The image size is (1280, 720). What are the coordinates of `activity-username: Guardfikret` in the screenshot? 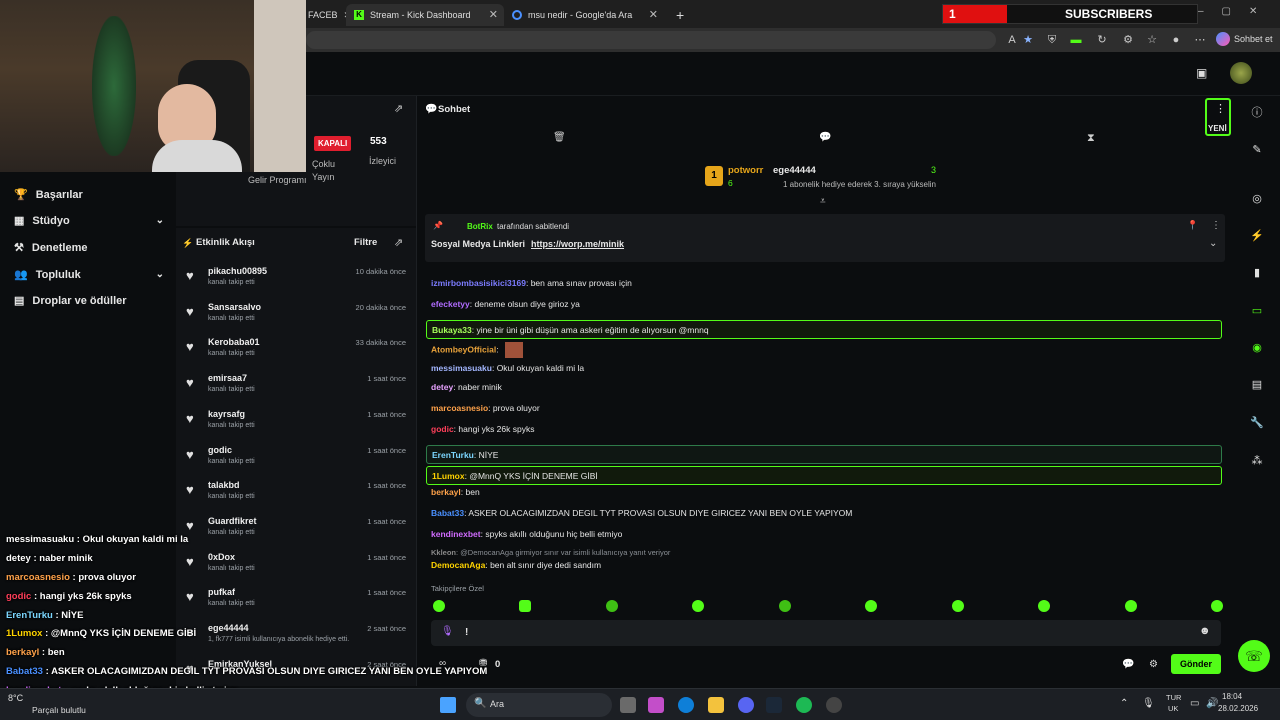 It's located at (232, 521).